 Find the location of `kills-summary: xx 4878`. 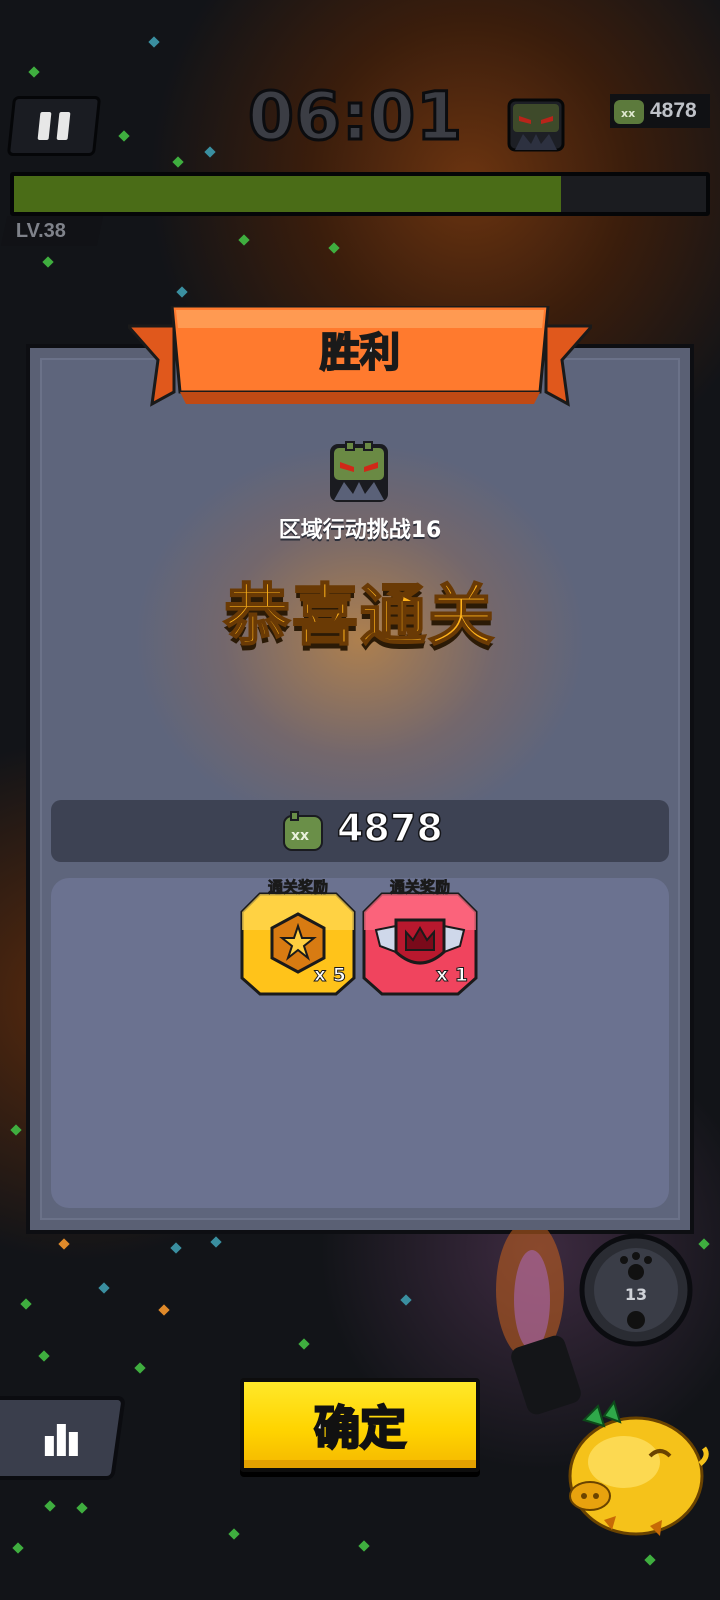

kills-summary: xx 4878 is located at coordinates (360, 831).